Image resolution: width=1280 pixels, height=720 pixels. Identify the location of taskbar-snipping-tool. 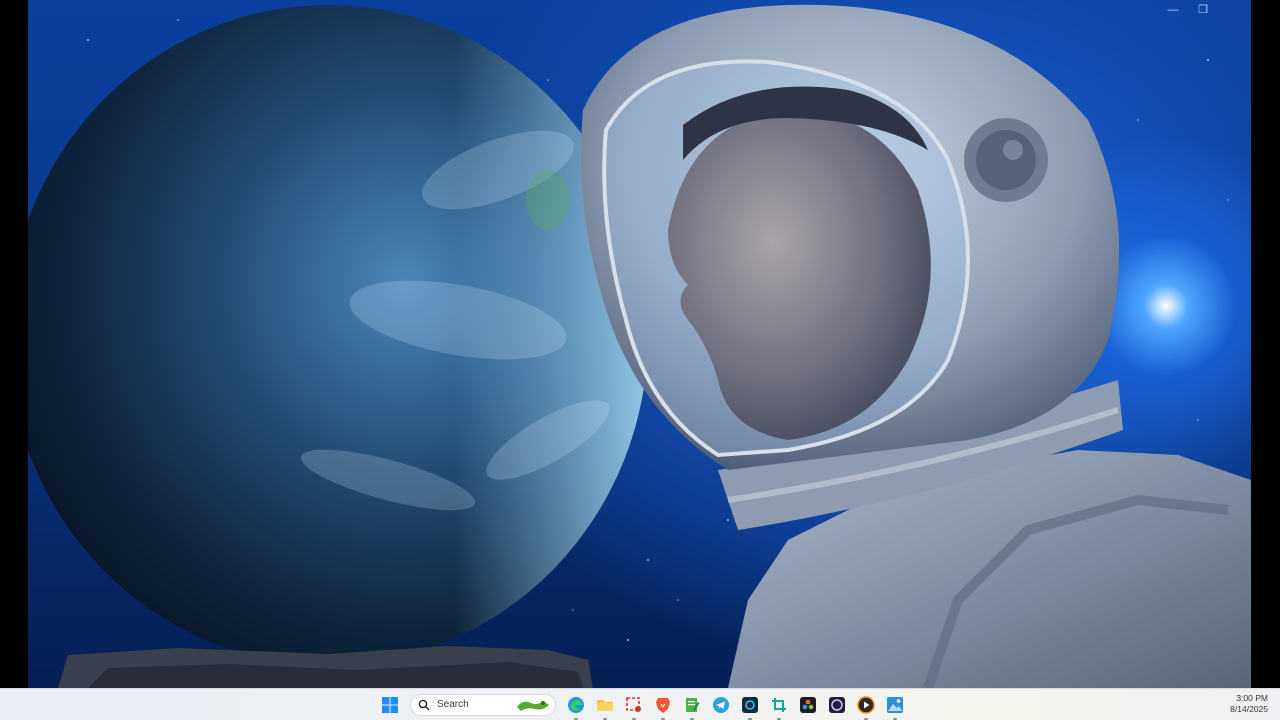
(634, 706).